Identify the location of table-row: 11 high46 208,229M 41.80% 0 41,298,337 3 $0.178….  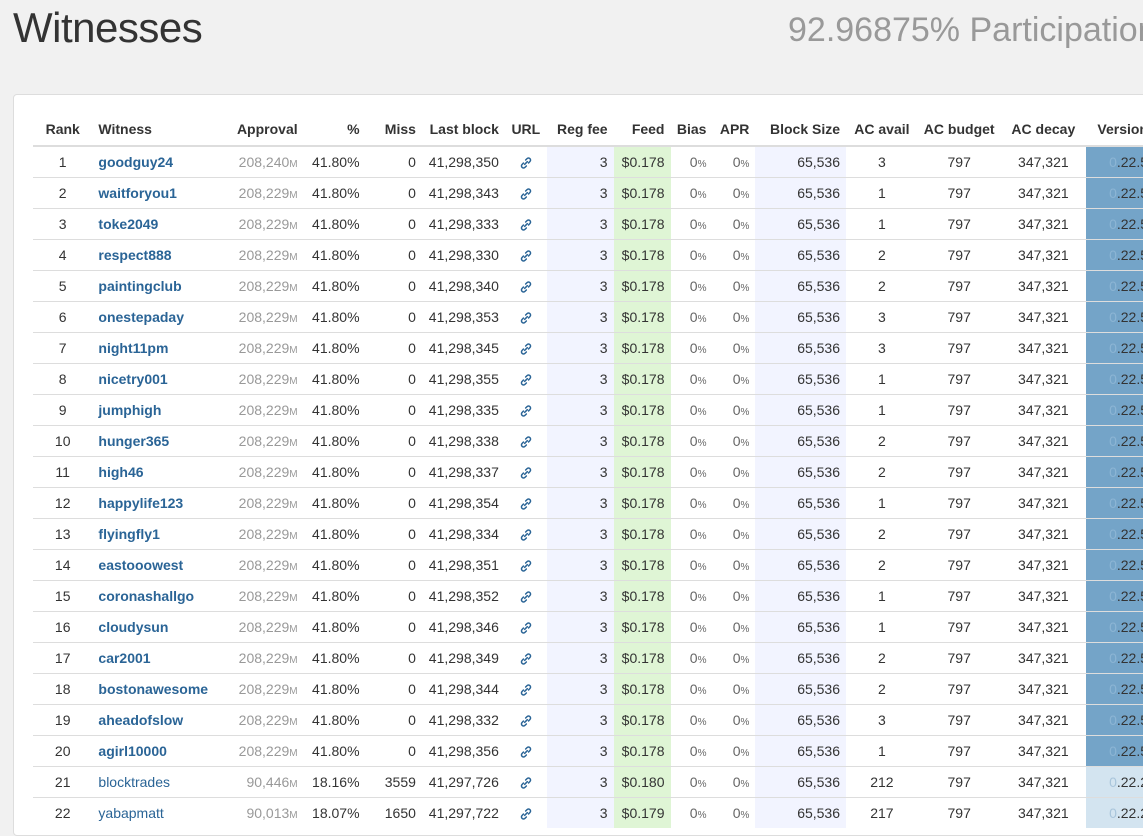
(588, 472).